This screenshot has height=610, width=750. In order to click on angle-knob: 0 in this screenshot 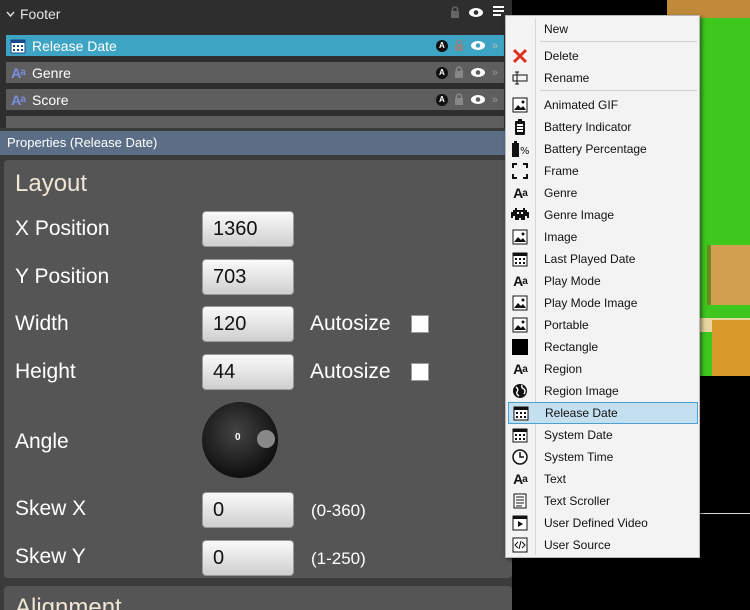, I will do `click(240, 440)`.